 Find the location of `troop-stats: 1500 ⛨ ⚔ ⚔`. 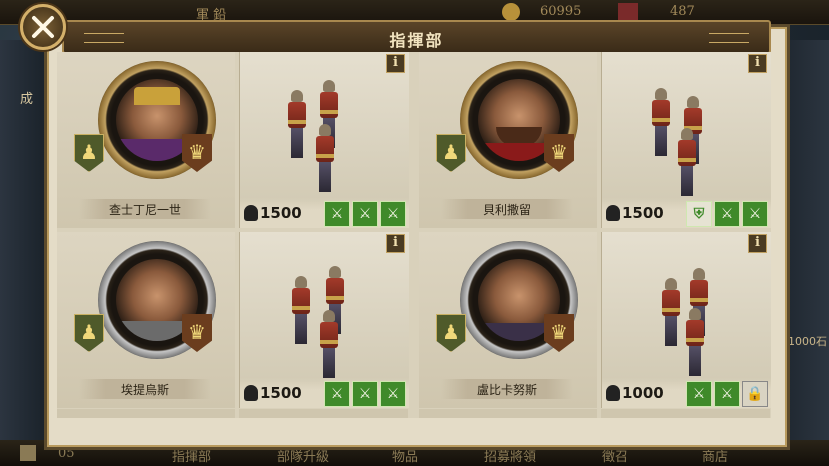

troop-stats: 1500 ⛨ ⚔ ⚔ is located at coordinates (686, 213).